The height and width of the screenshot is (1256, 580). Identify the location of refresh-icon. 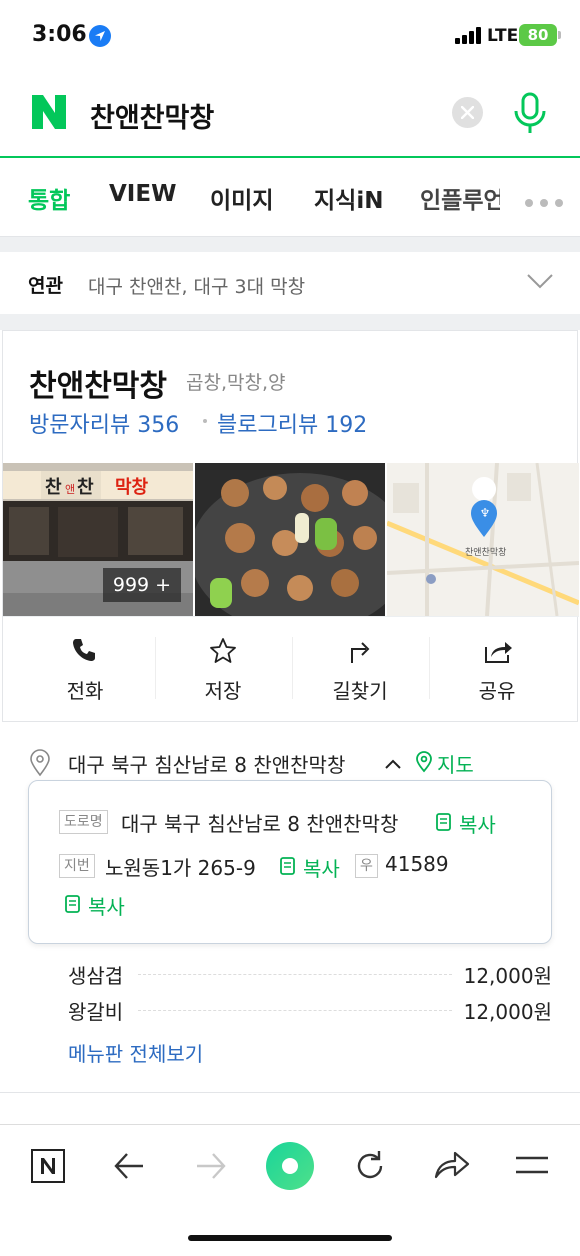
(370, 1168).